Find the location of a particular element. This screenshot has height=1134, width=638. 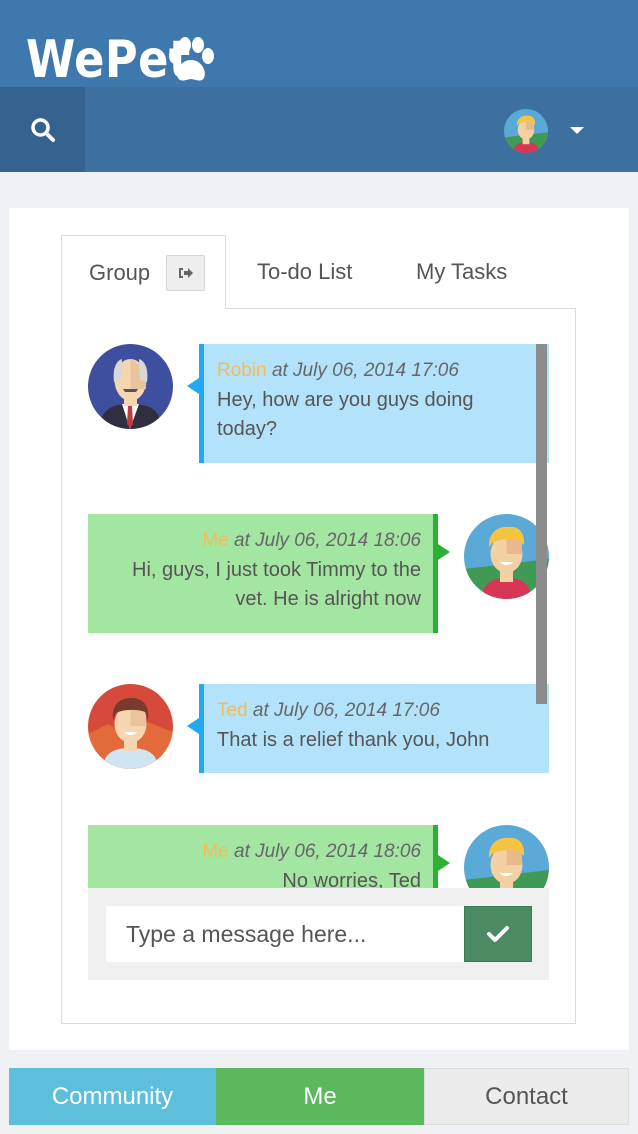

search-button is located at coordinates (42, 129).